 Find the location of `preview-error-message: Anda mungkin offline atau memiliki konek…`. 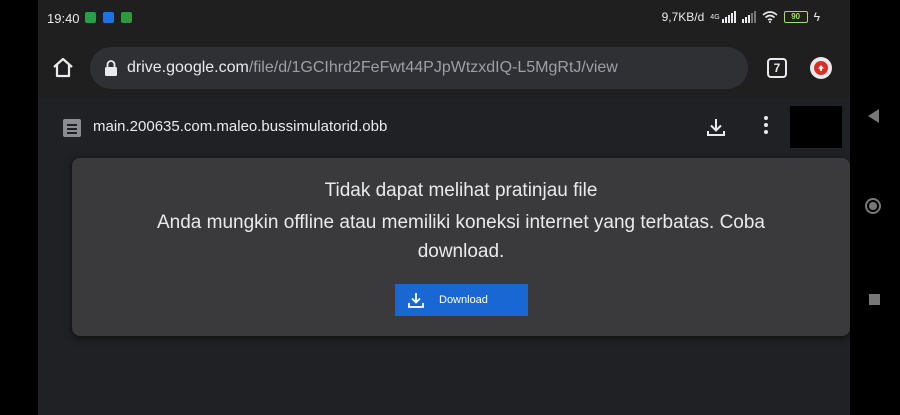

preview-error-message: Anda mungkin offline atau memiliki konek… is located at coordinates (461, 237).